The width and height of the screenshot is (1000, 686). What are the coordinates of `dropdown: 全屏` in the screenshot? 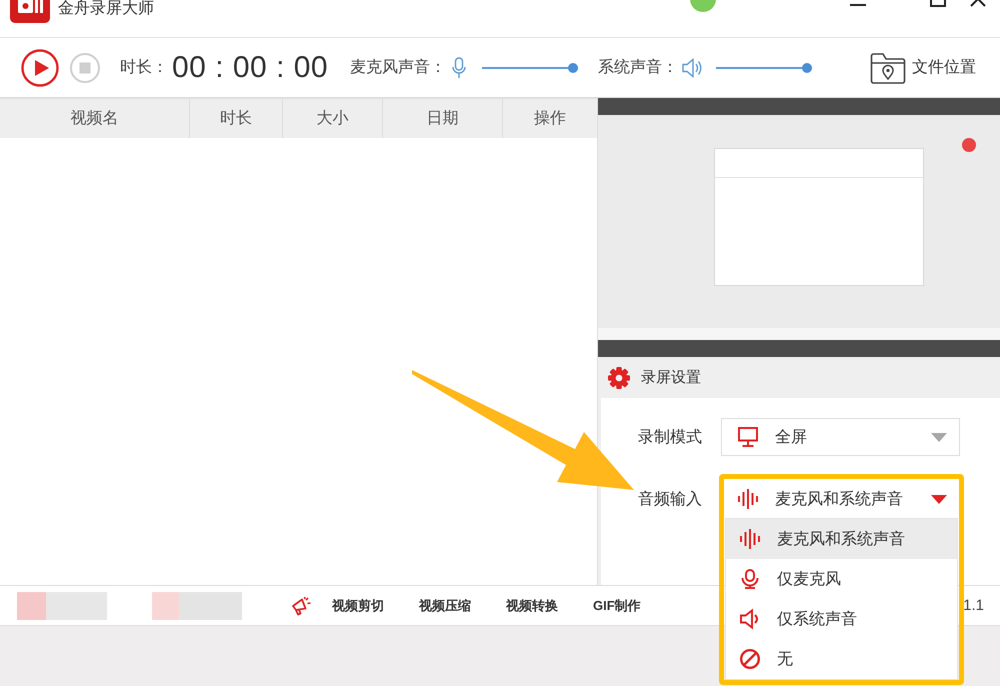 It's located at (840, 437).